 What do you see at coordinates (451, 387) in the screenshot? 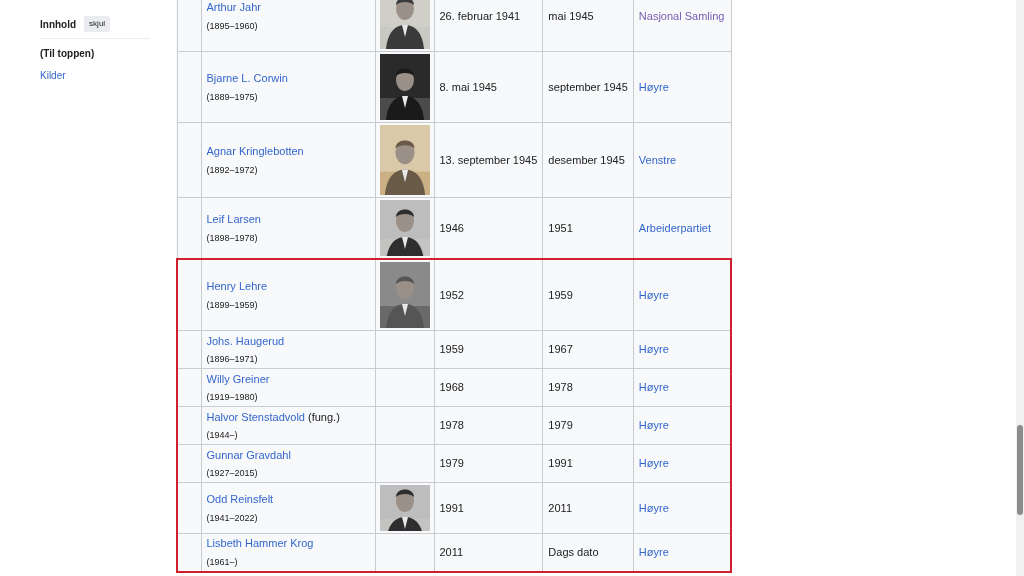
I see `start-date: 1968` at bounding box center [451, 387].